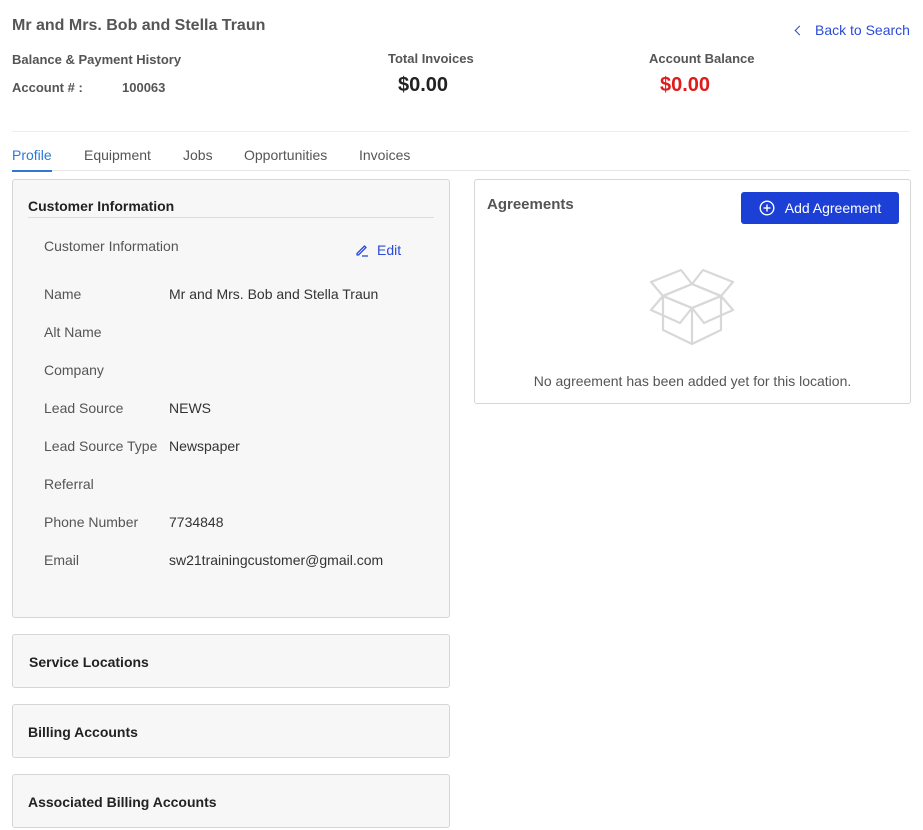 Image resolution: width=923 pixels, height=830 pixels. I want to click on edit-customer-button: Edit, so click(378, 250).